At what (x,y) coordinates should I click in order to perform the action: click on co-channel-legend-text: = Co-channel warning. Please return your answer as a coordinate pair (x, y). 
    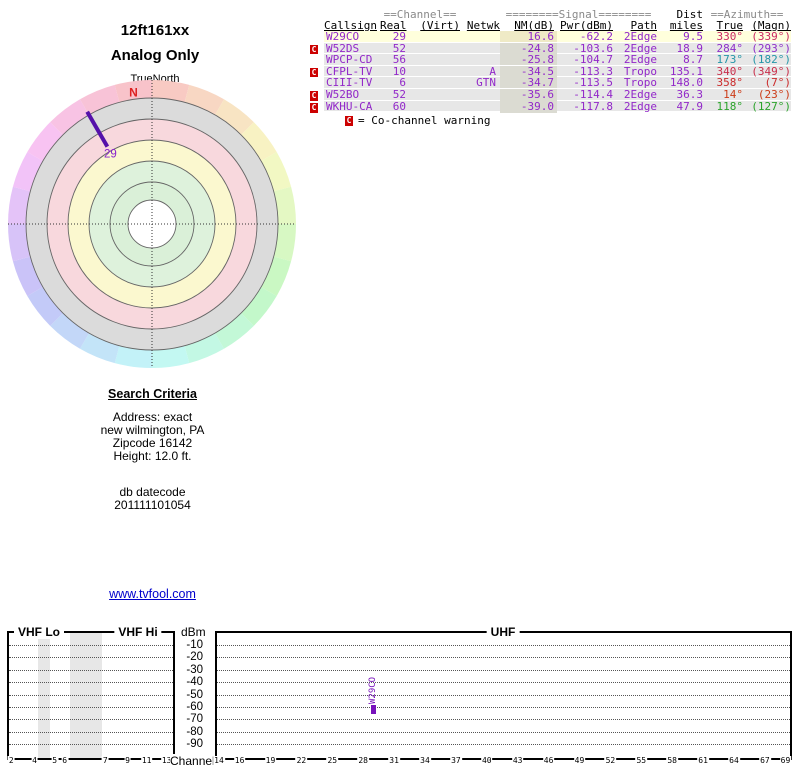
    Looking at the image, I should click on (424, 121).